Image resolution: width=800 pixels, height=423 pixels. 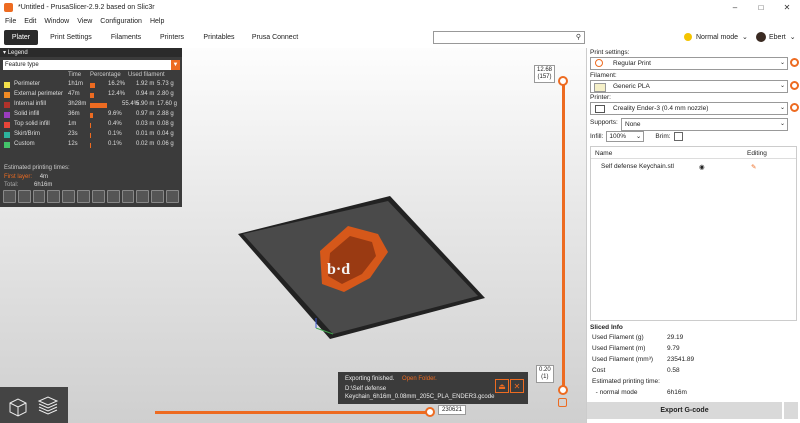 What do you see at coordinates (126, 37) in the screenshot?
I see `tab-filaments: Filaments` at bounding box center [126, 37].